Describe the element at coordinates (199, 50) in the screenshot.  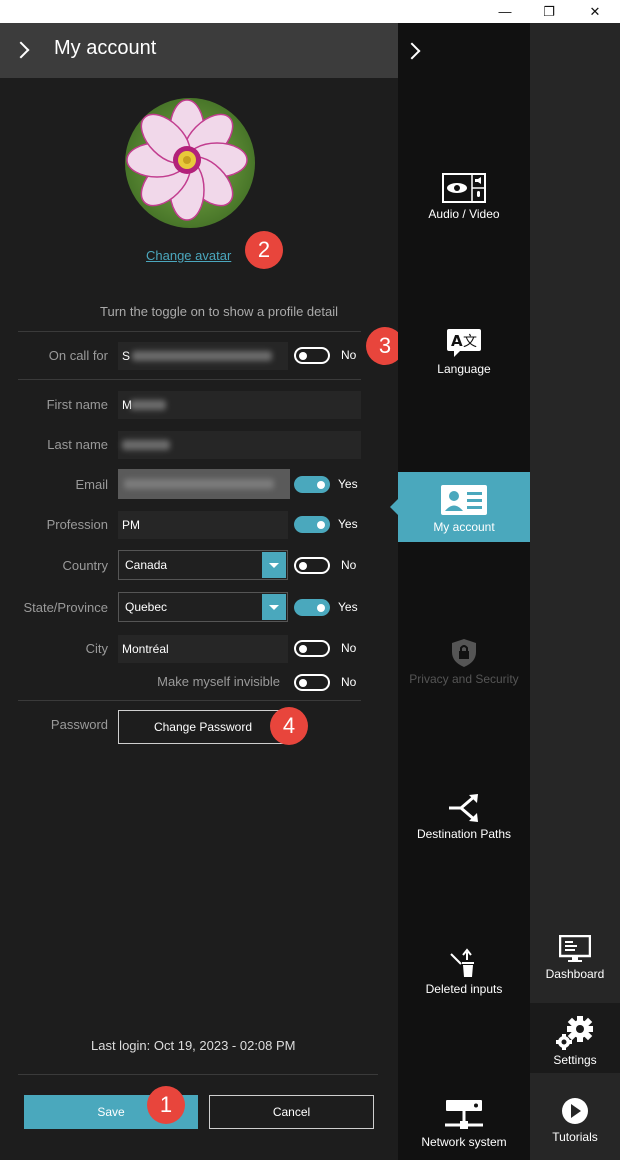
I see `panel-header: My account` at that location.